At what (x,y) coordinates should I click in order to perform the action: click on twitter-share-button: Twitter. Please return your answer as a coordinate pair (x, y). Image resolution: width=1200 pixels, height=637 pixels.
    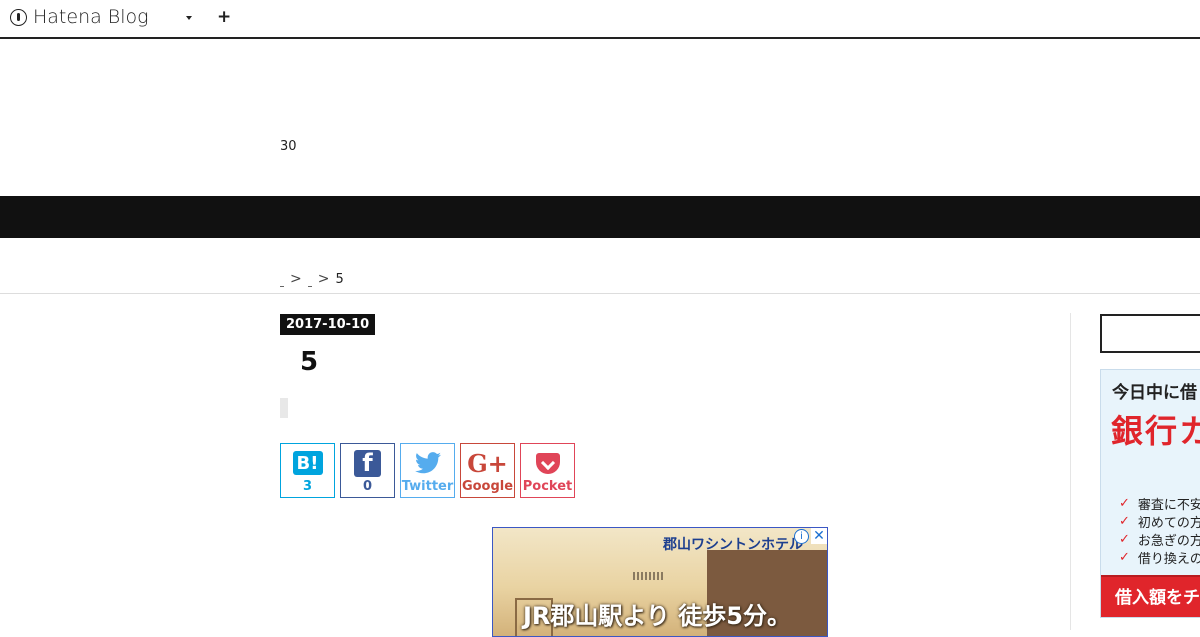
    Looking at the image, I should click on (427, 470).